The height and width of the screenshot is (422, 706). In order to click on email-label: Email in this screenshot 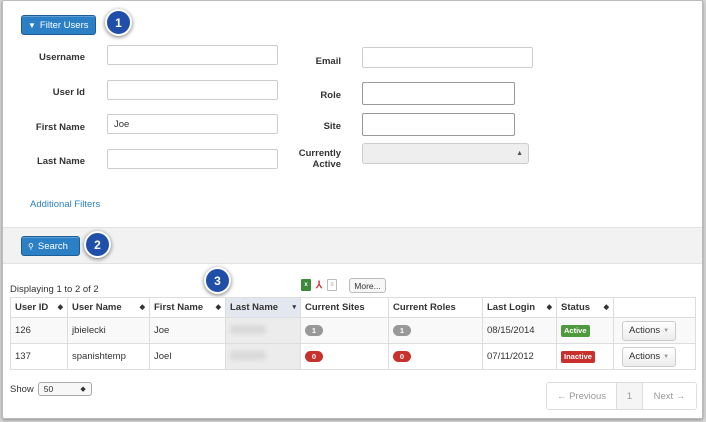, I will do `click(328, 61)`.